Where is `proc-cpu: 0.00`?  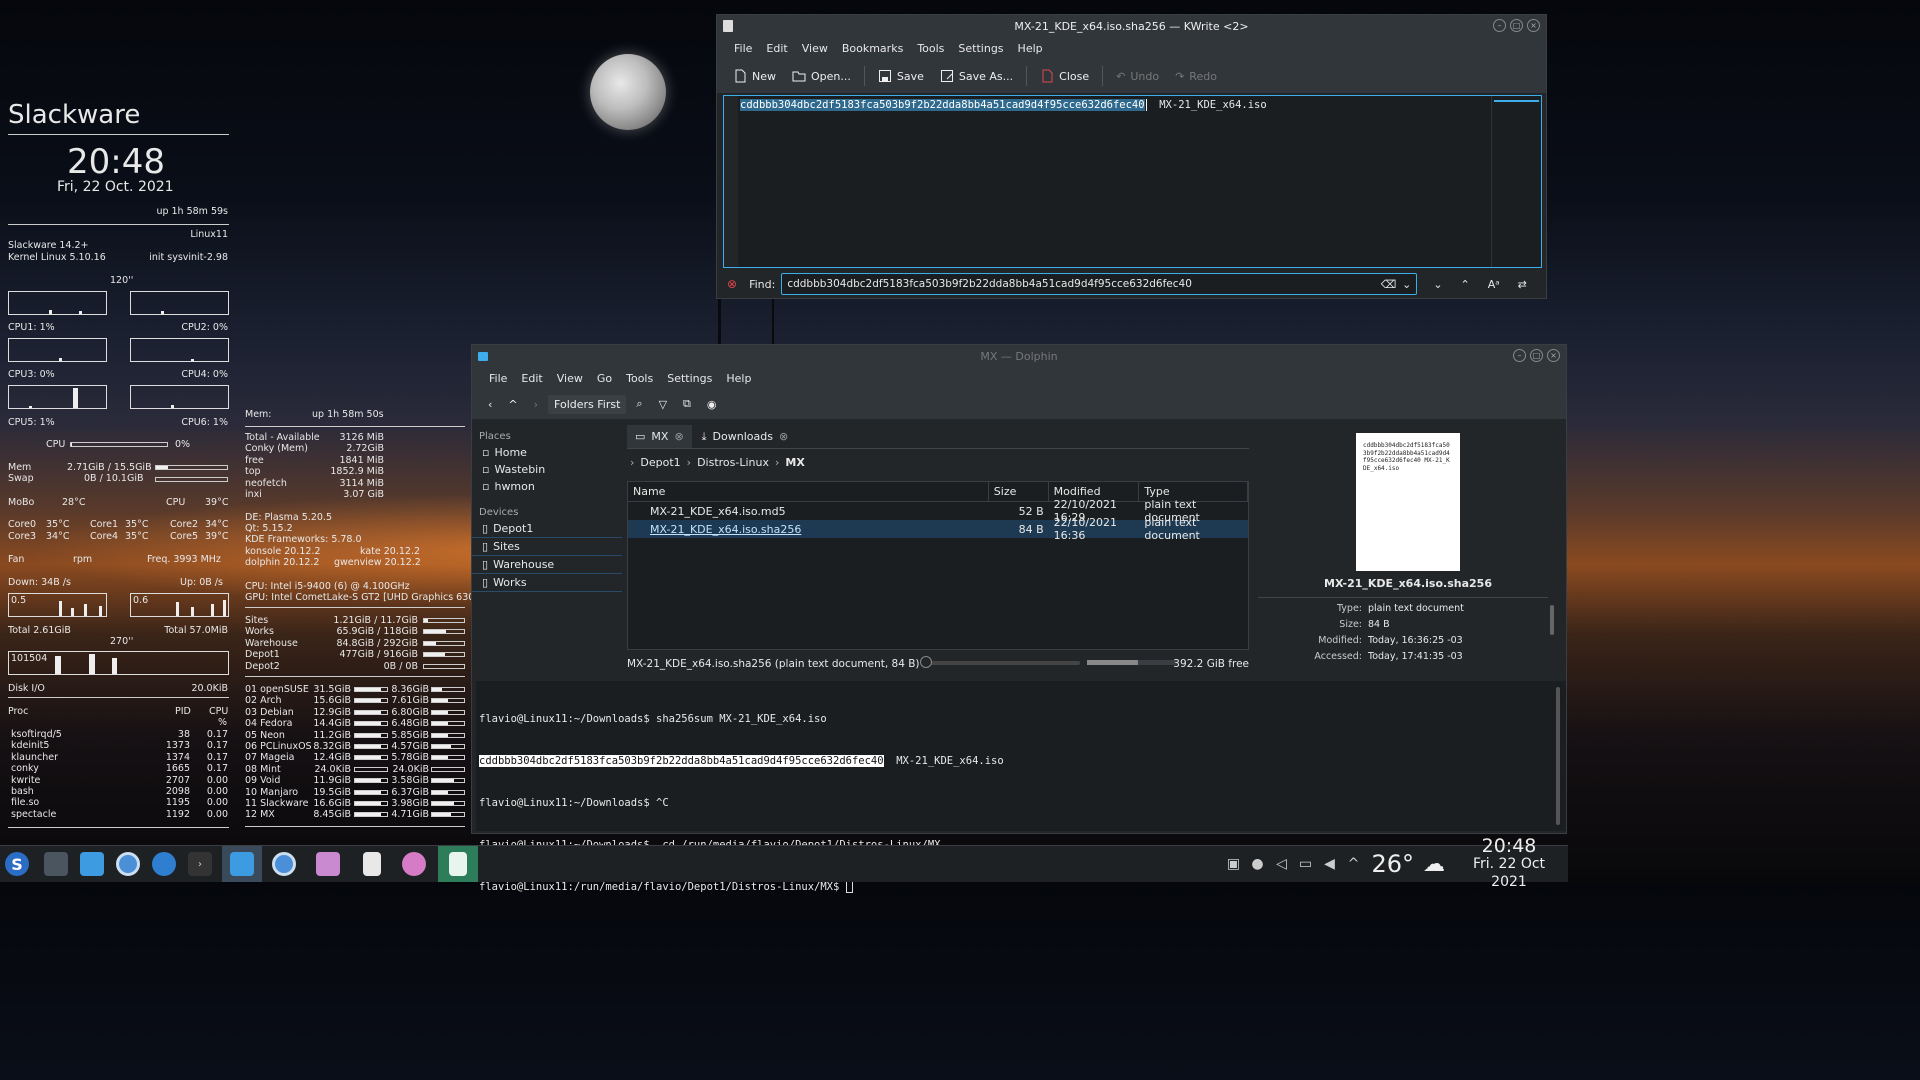 proc-cpu: 0.00 is located at coordinates (217, 780).